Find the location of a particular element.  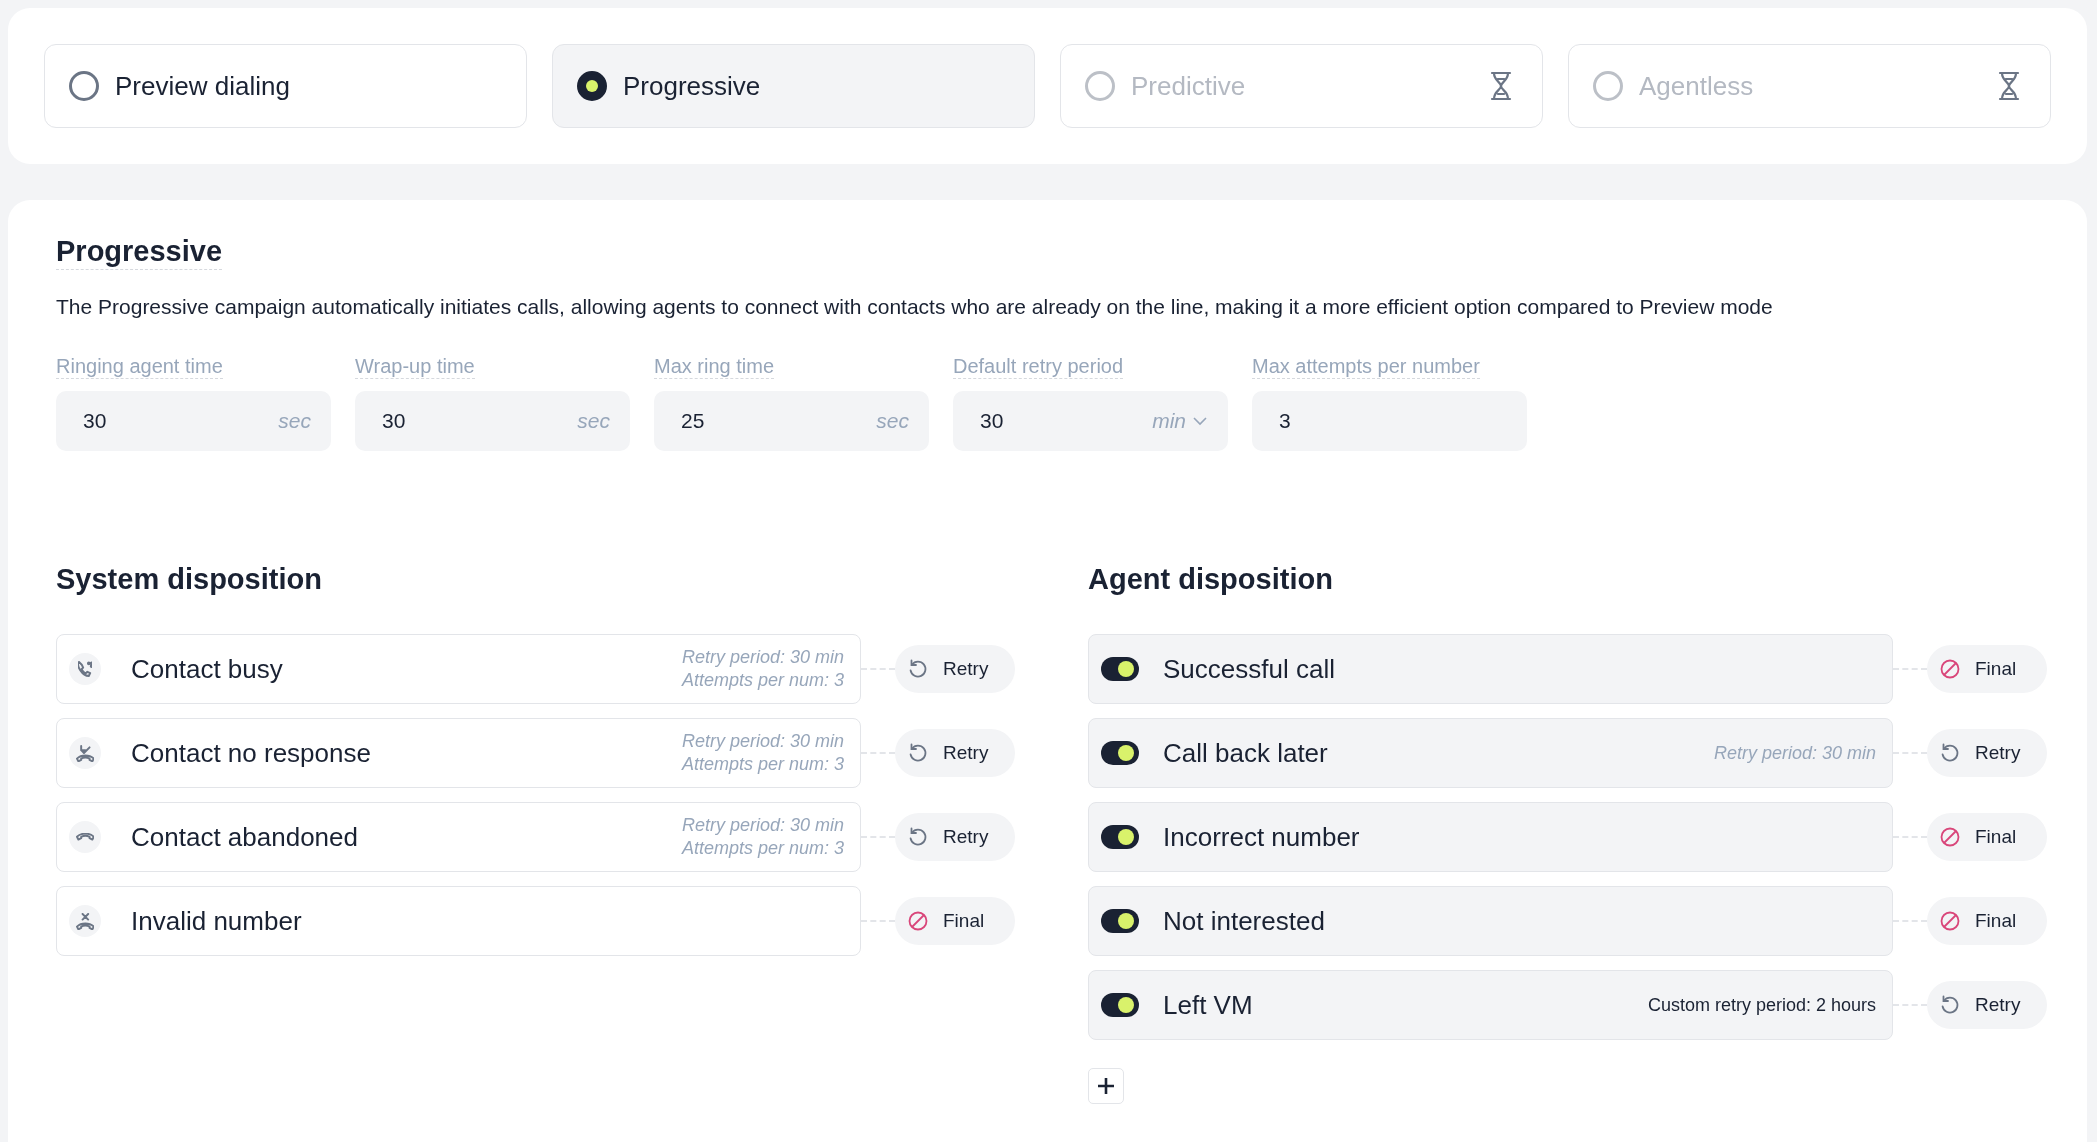

field-label: Default retry period is located at coordinates (1038, 367).